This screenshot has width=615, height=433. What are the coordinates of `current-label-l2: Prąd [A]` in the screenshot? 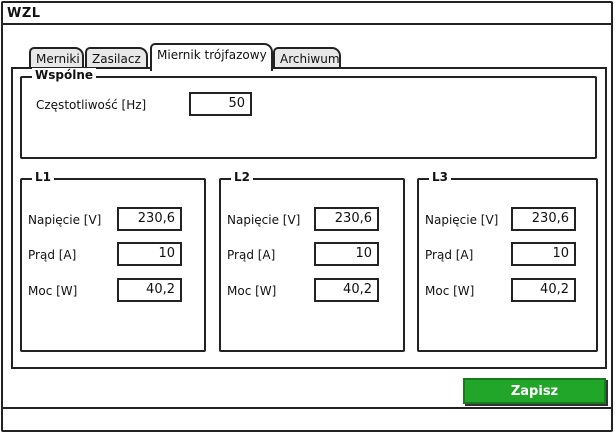 It's located at (251, 255).